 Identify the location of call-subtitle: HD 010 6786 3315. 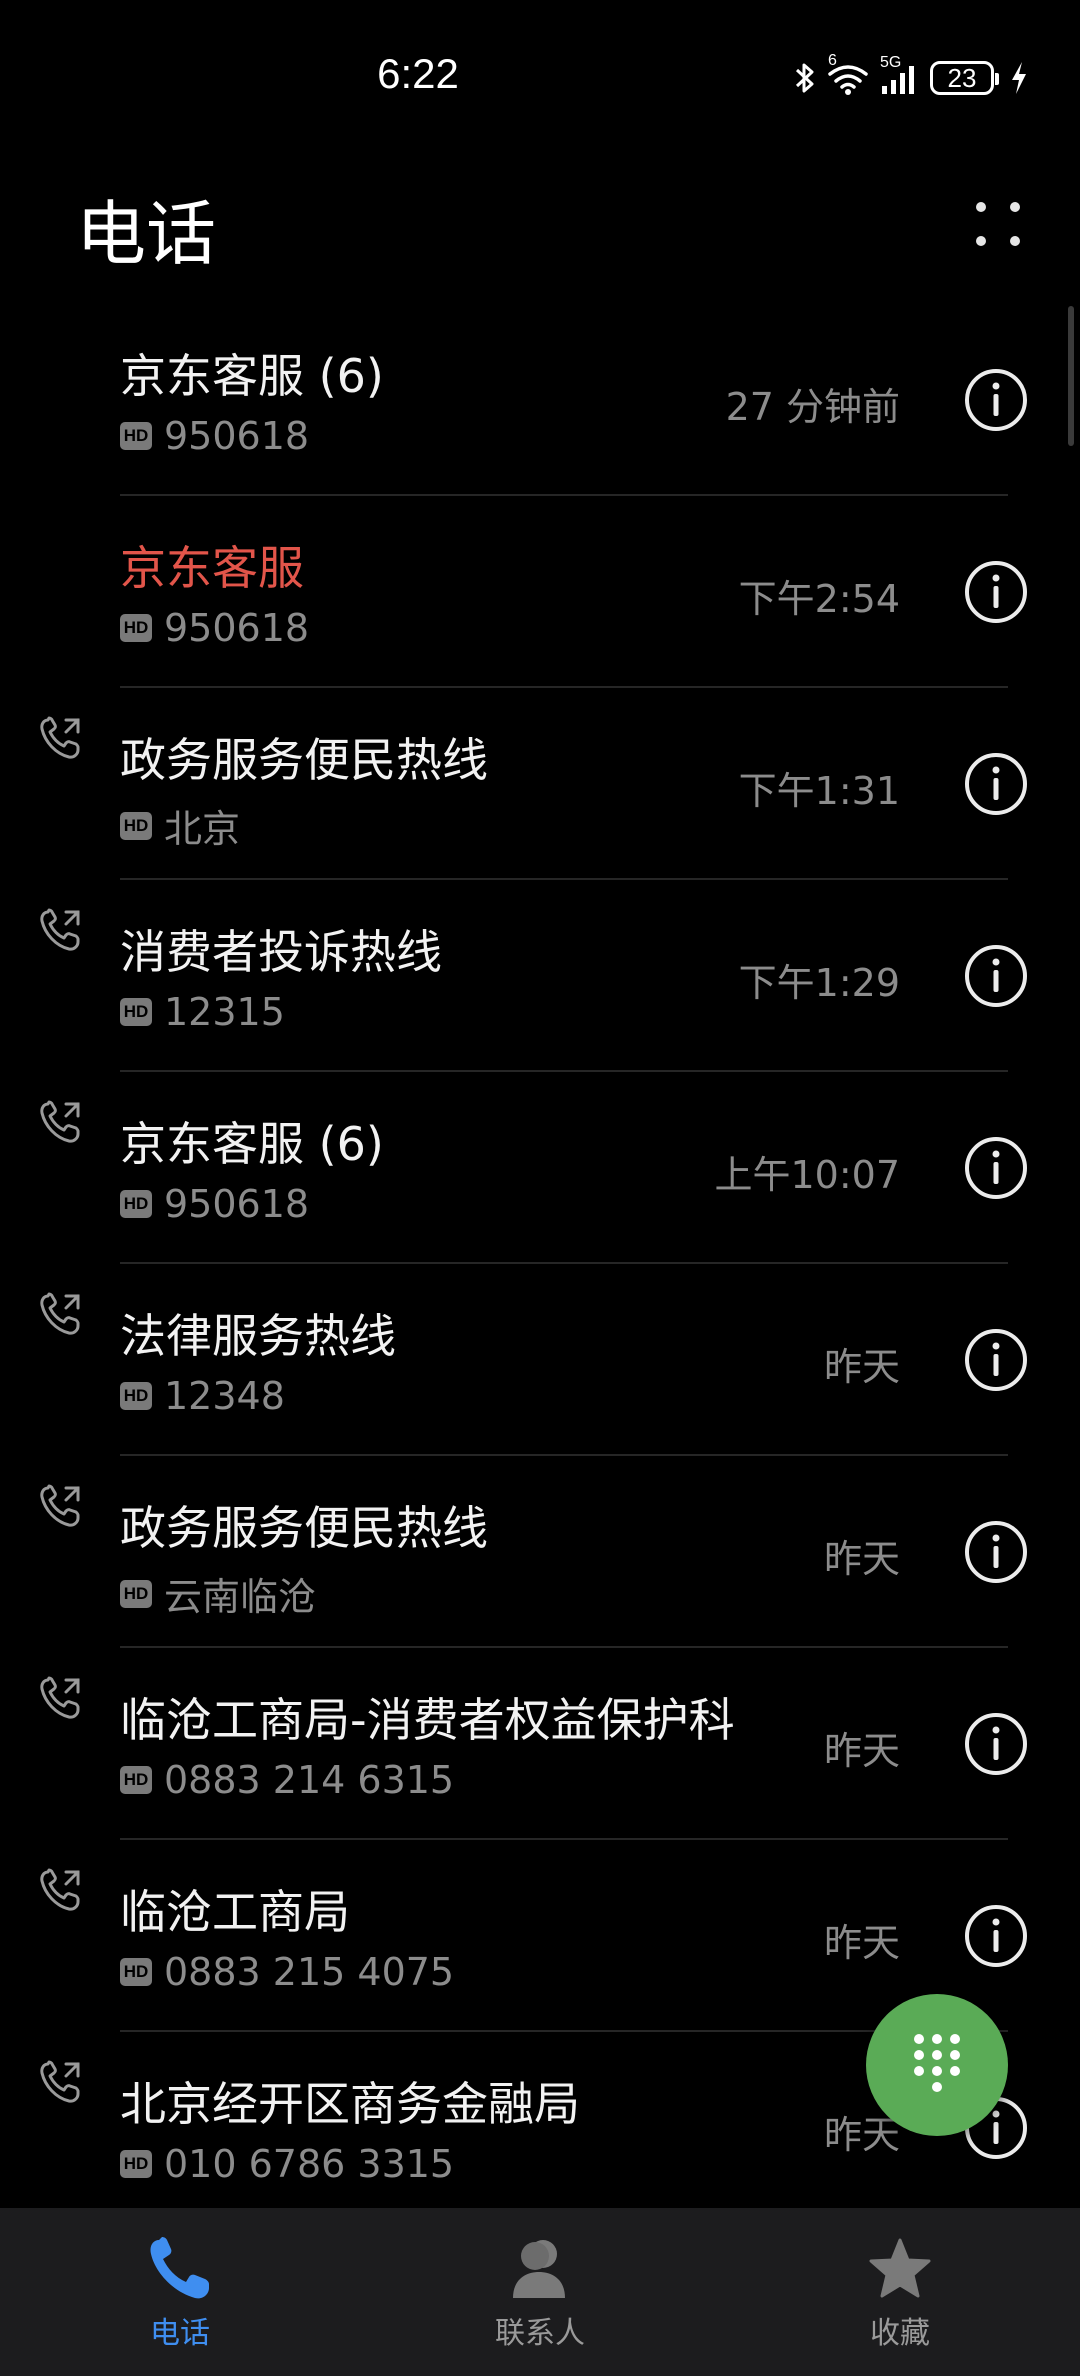
(287, 2164).